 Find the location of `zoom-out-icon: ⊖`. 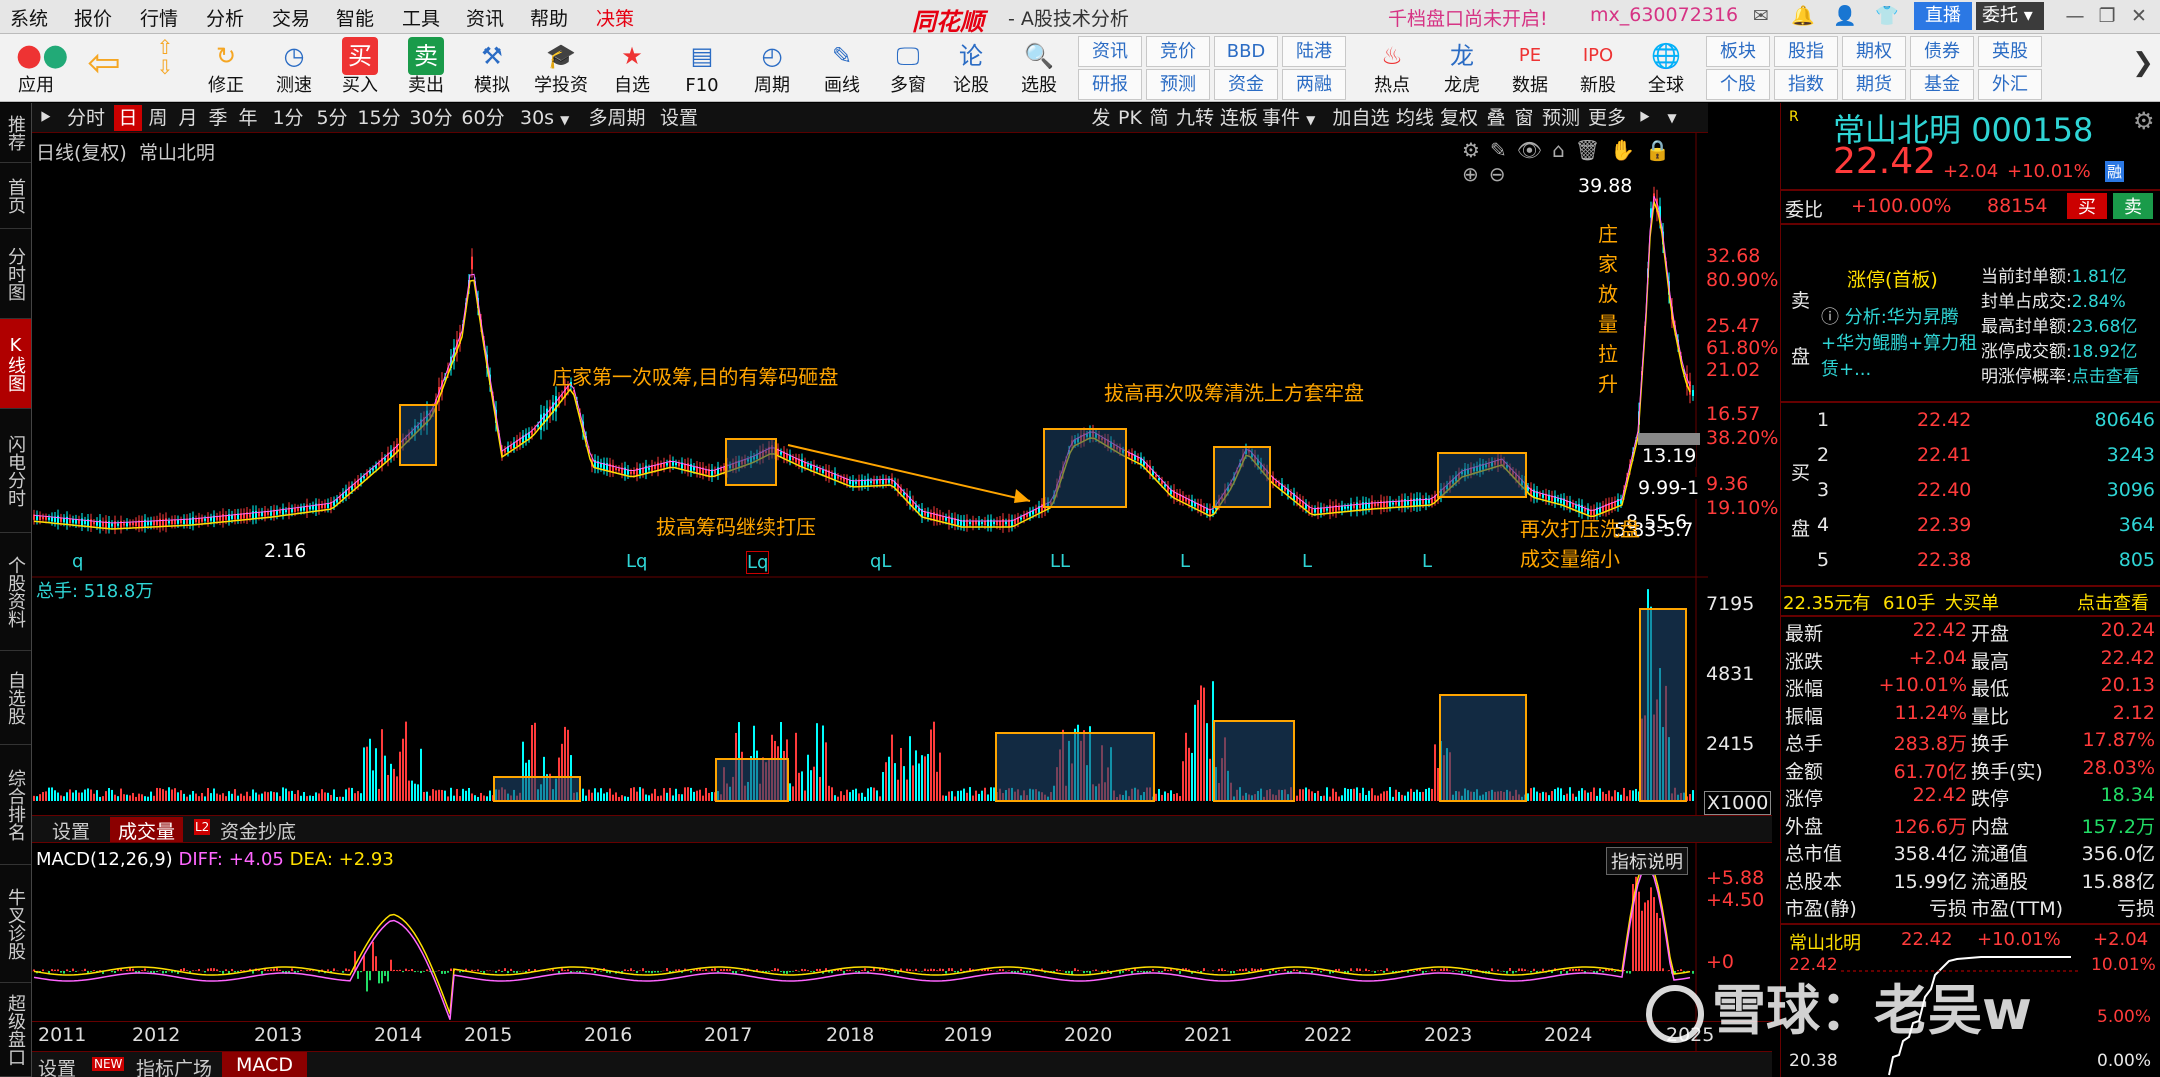

zoom-out-icon: ⊖ is located at coordinates (1502, 174).